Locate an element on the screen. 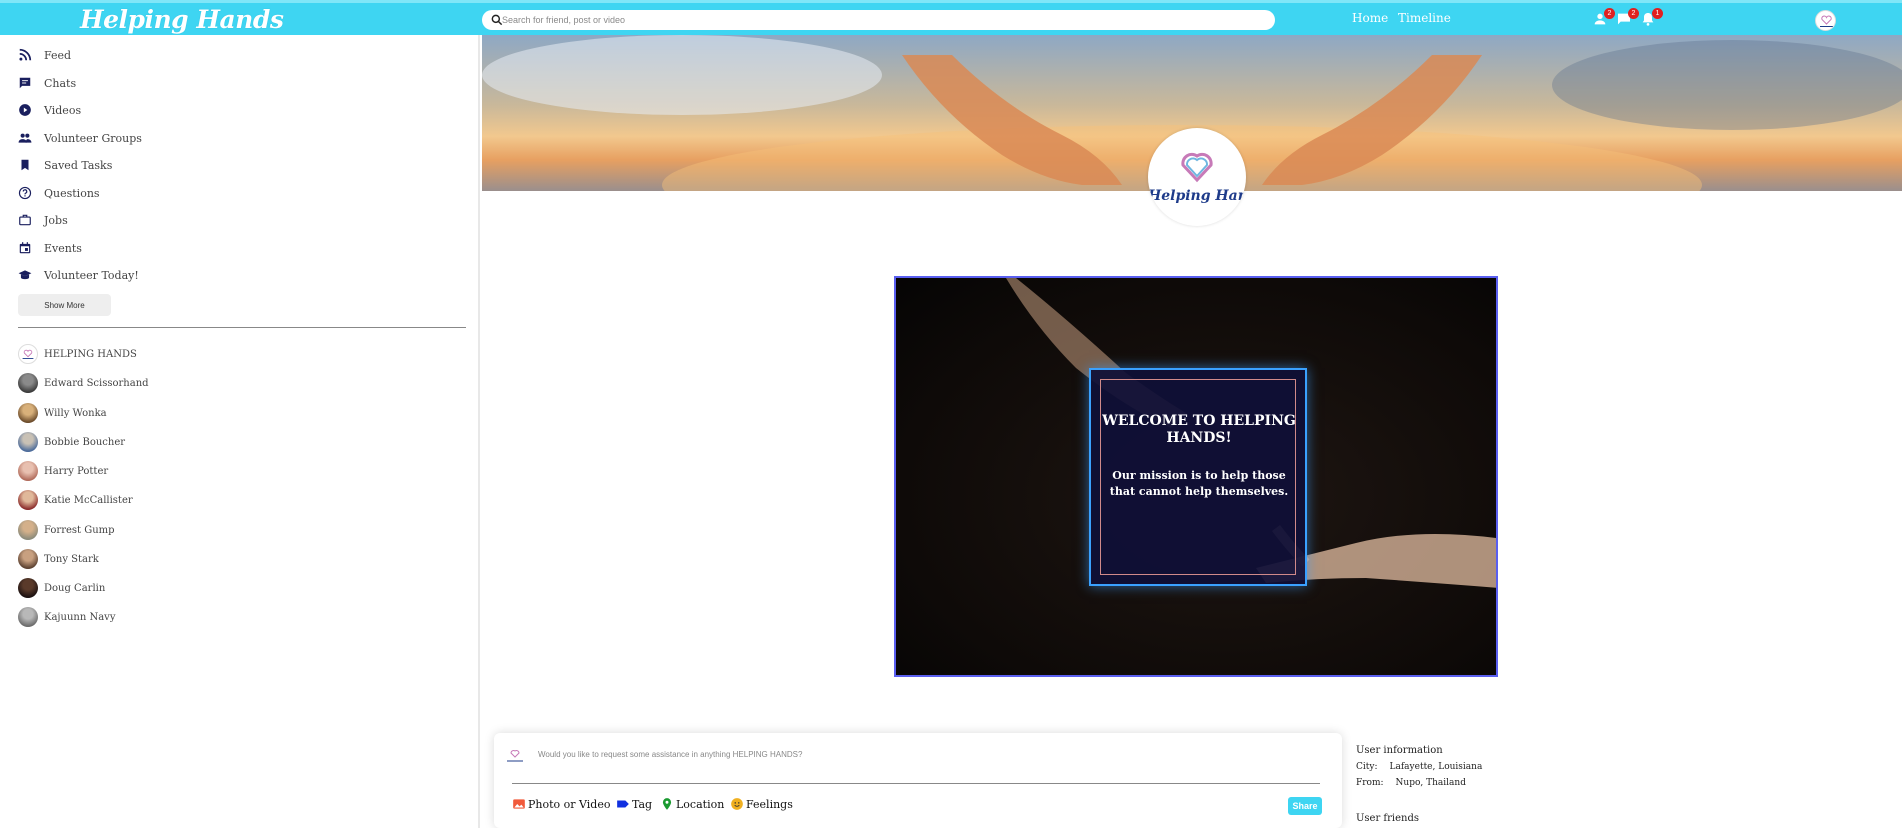  photo-icon is located at coordinates (519, 804).